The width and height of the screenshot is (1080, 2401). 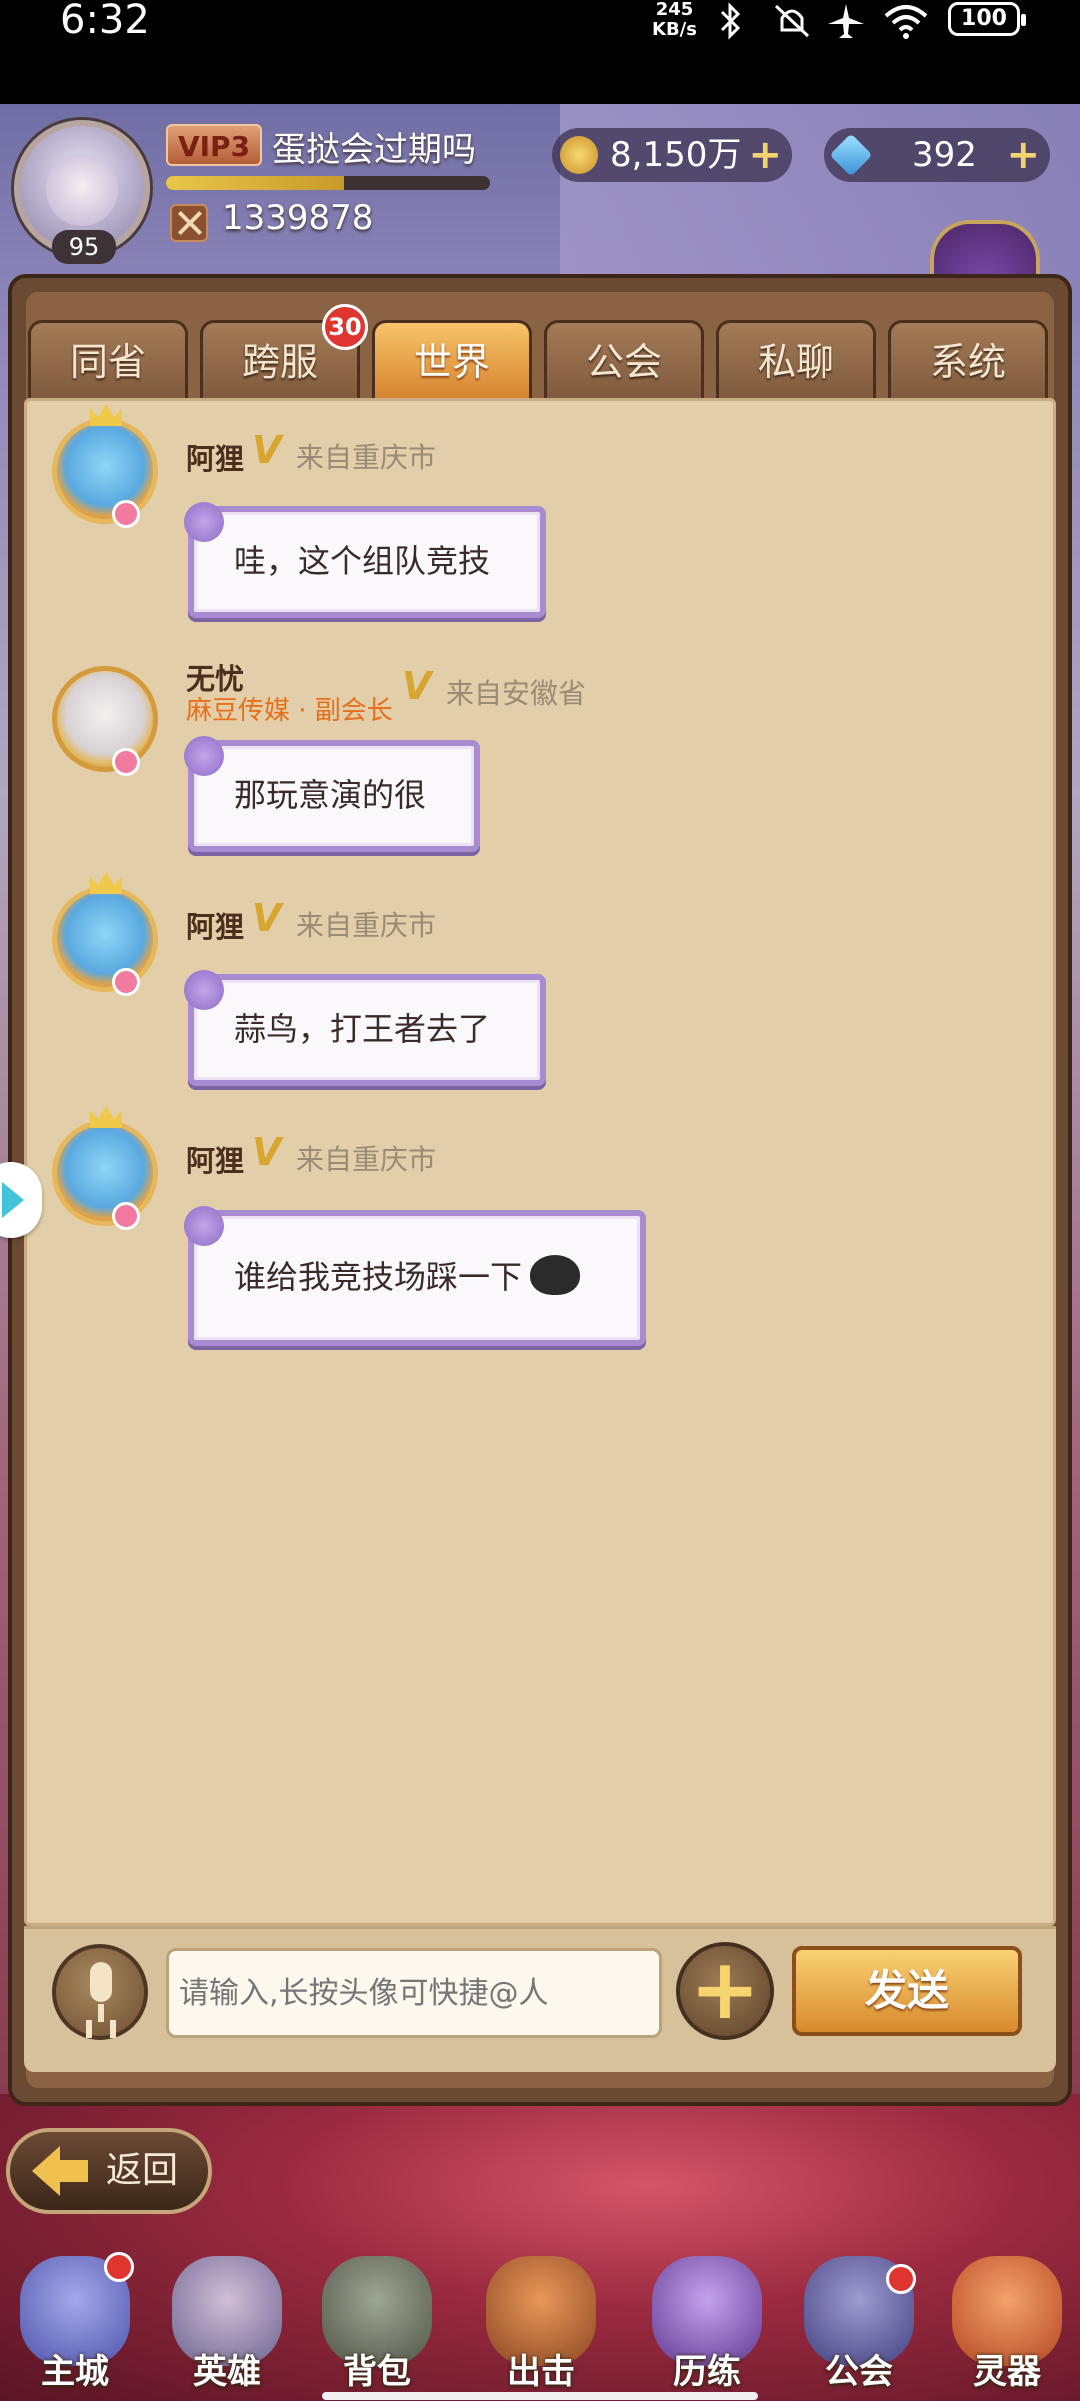 I want to click on mute-icon, so click(x=792, y=21).